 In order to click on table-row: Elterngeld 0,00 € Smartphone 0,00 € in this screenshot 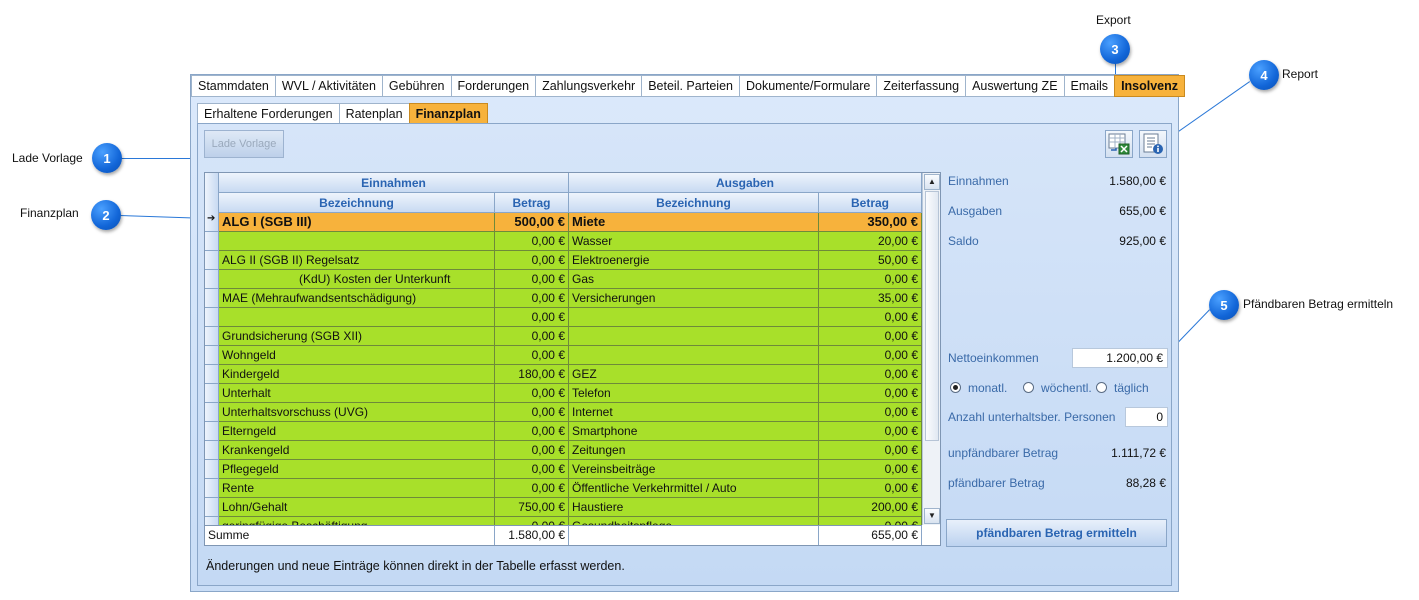, I will do `click(563, 431)`.